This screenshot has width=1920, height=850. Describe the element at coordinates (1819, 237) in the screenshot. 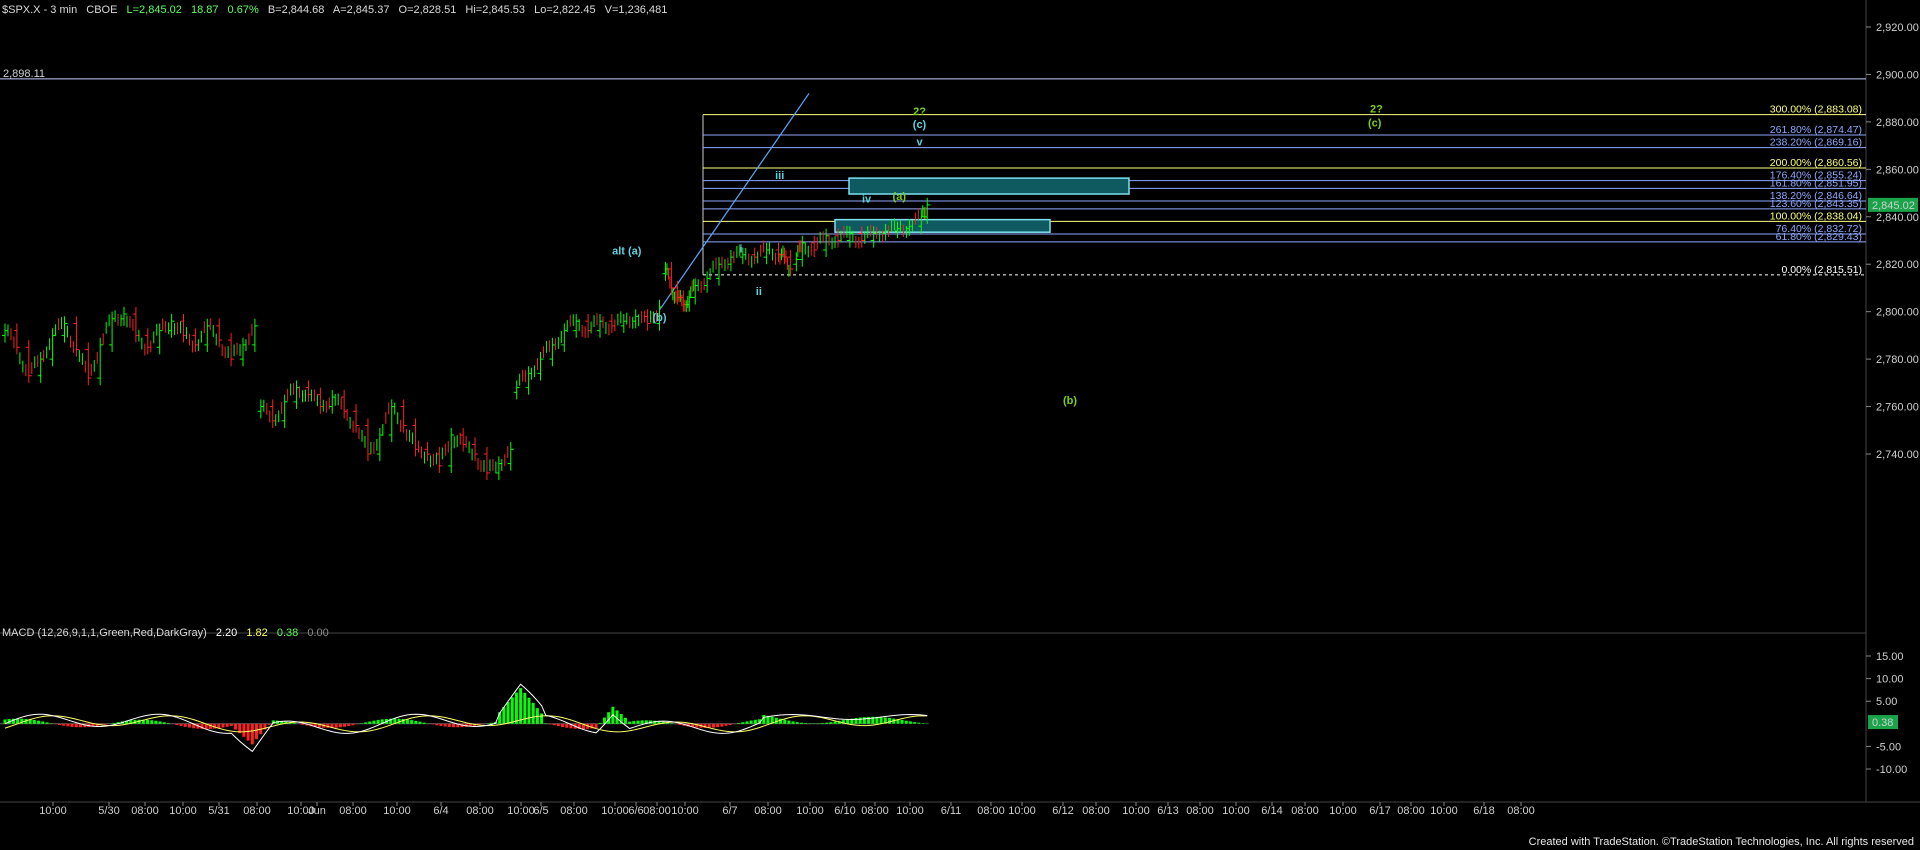

I see `fib-level-label: 61.80% (2,829.43)` at that location.